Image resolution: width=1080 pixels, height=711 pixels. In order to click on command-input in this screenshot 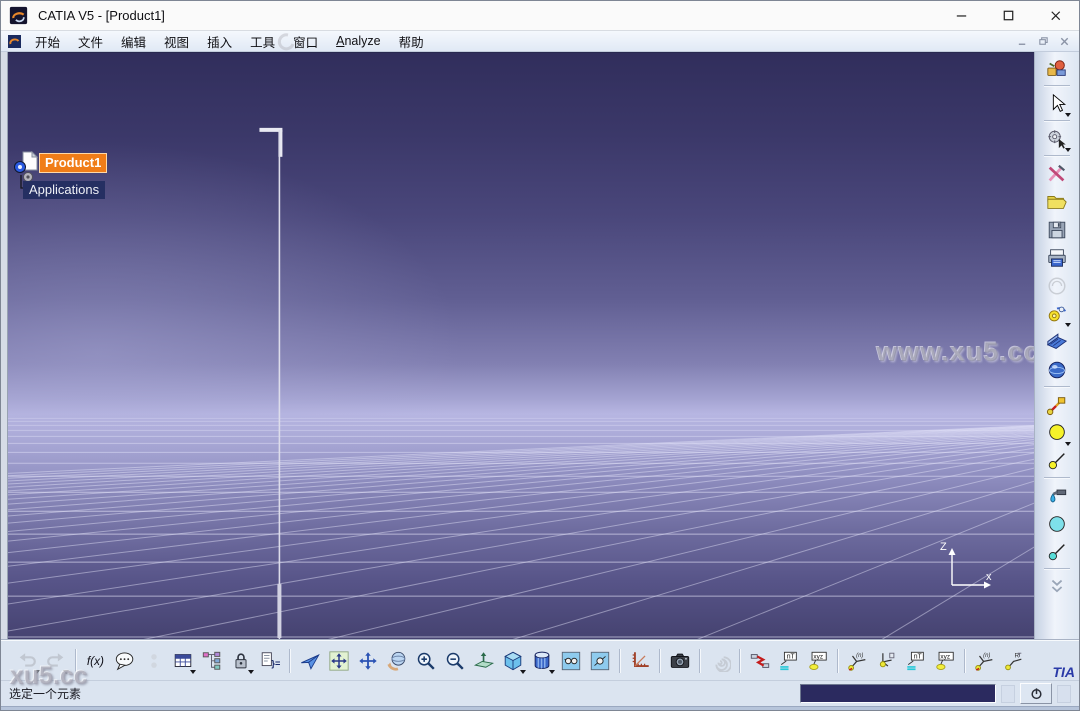, I will do `click(898, 693)`.